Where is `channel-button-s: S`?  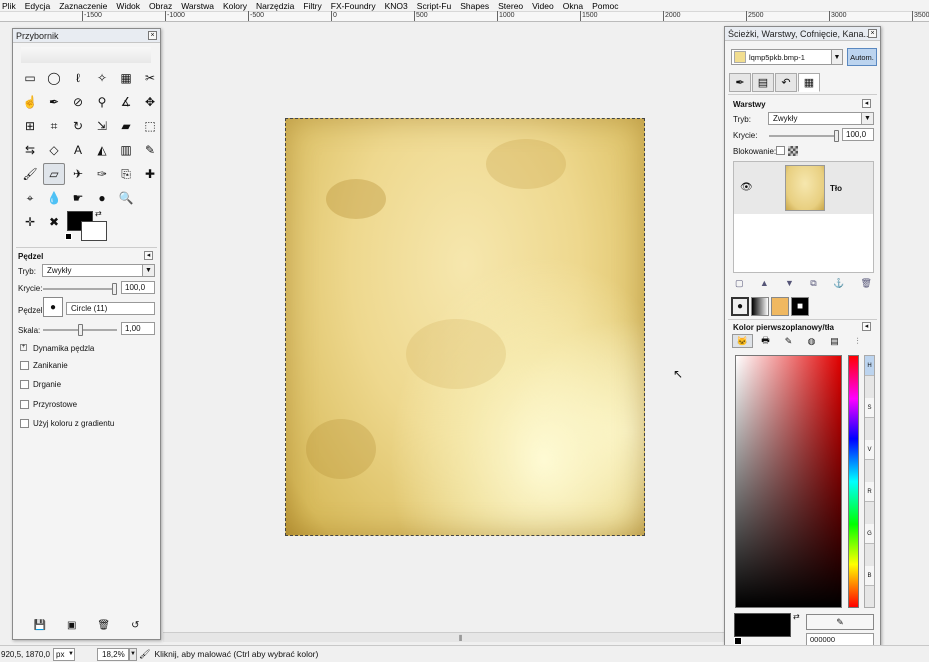
channel-button-s: S is located at coordinates (869, 408).